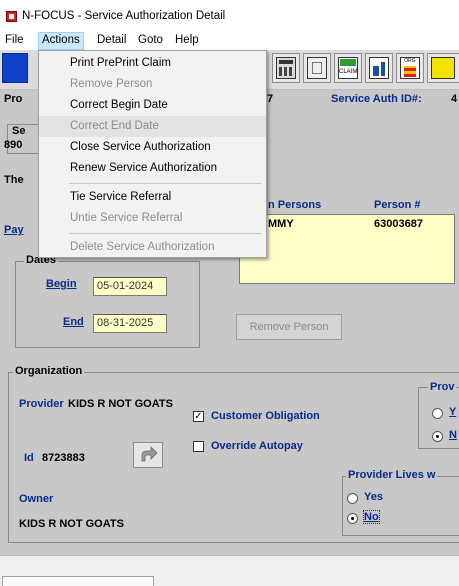 The width and height of the screenshot is (459, 586). I want to click on provider-lives-no-radio, so click(352, 518).